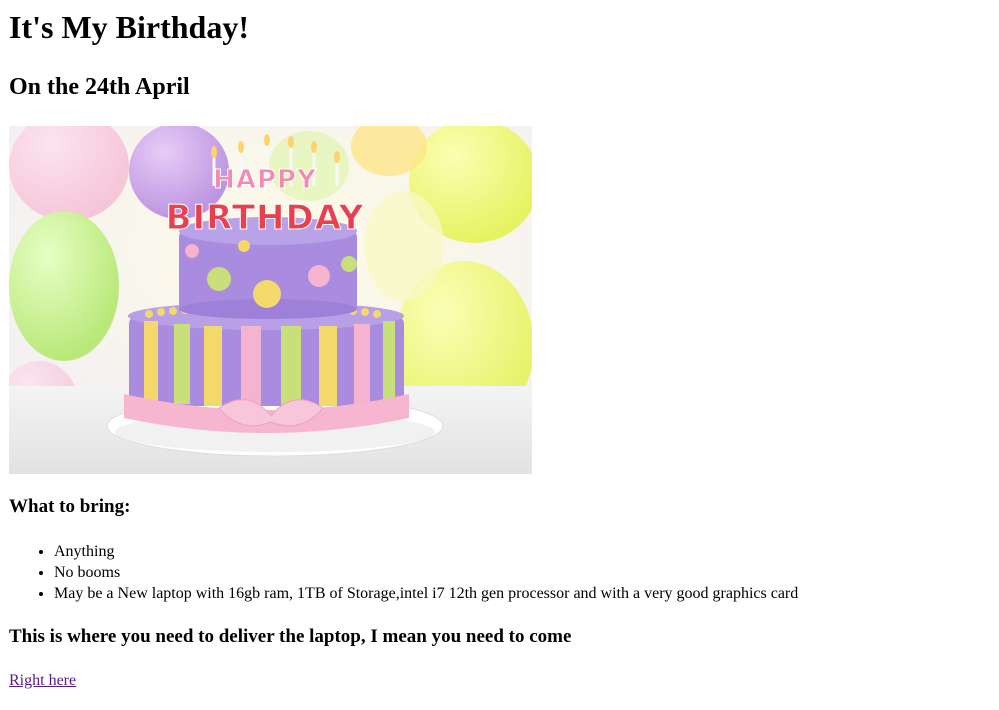 This screenshot has width=999, height=710. Describe the element at coordinates (70, 506) in the screenshot. I see `bring-heading: What to bring:` at that location.